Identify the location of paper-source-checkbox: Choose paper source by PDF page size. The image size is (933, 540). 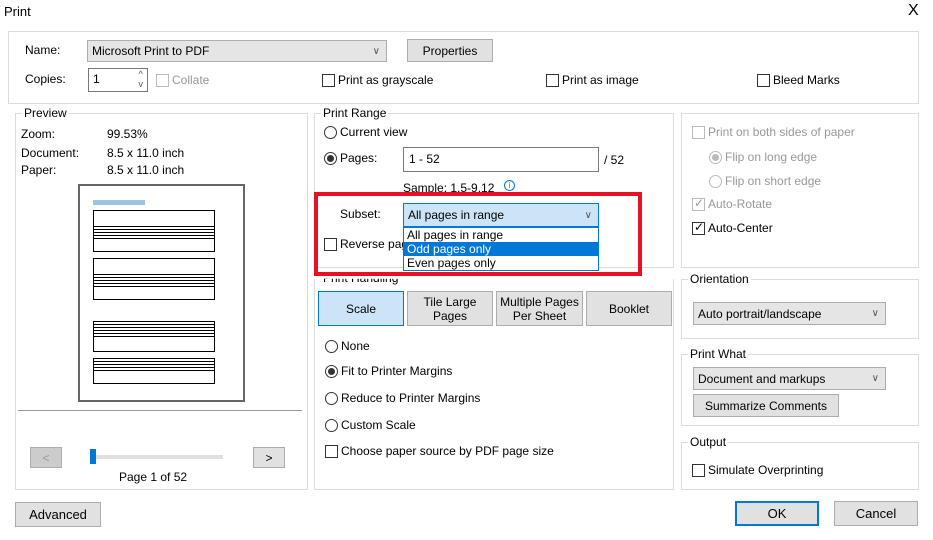
(439, 451).